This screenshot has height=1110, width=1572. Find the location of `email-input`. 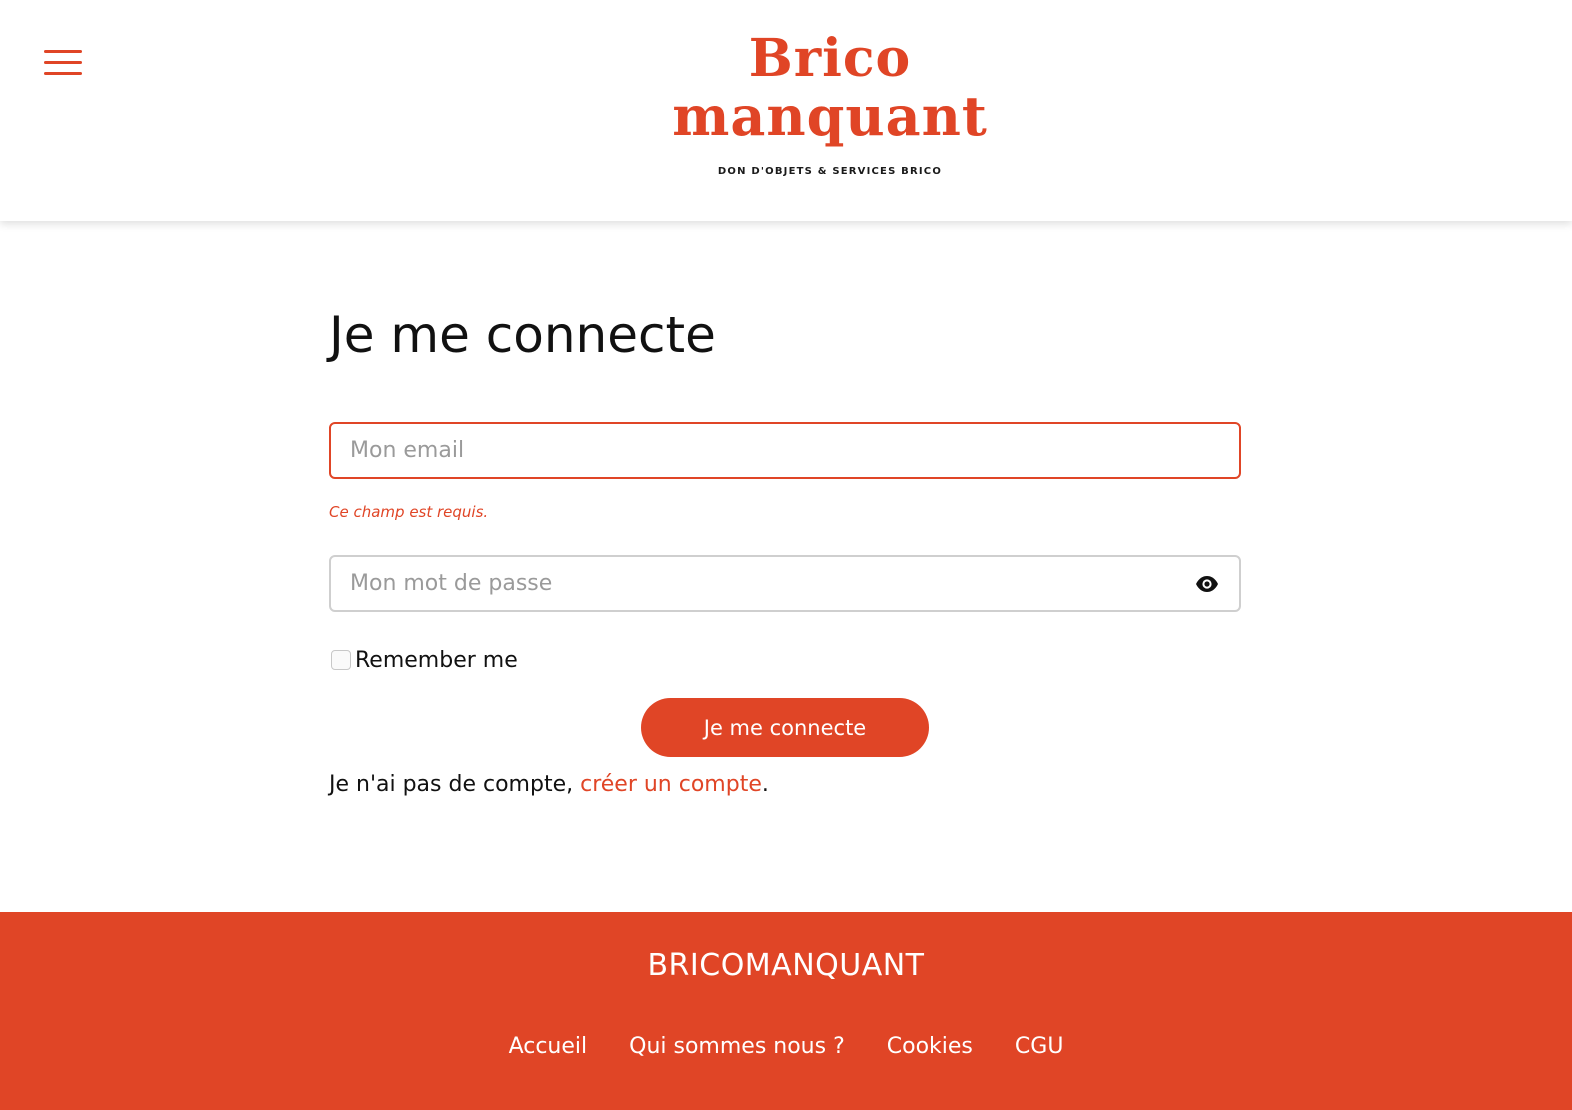

email-input is located at coordinates (785, 450).